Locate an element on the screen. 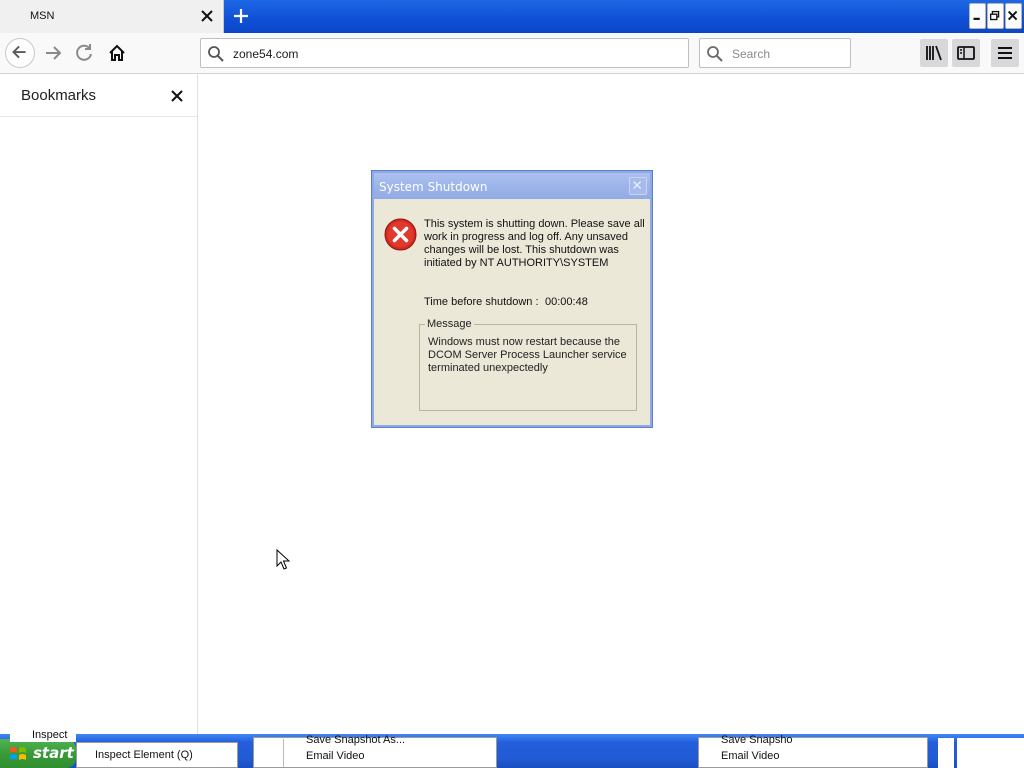  reload-icon is located at coordinates (84, 52).